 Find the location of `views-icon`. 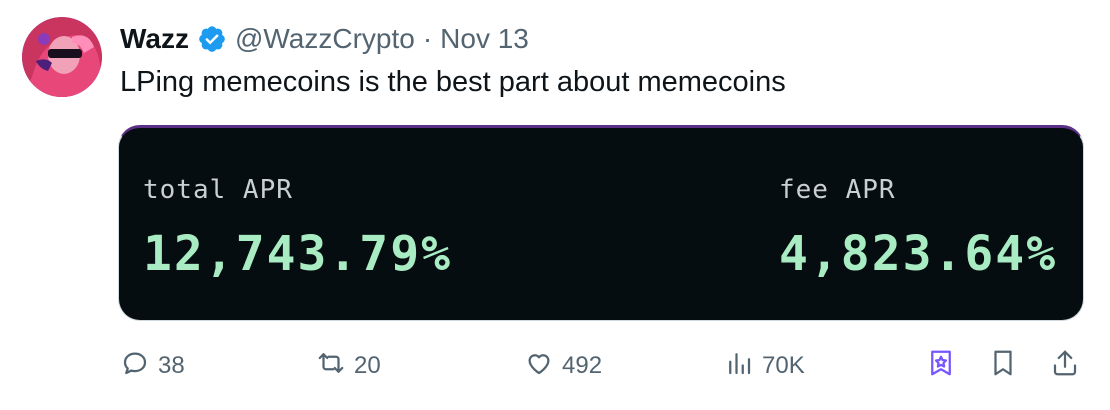

views-icon is located at coordinates (739, 366).